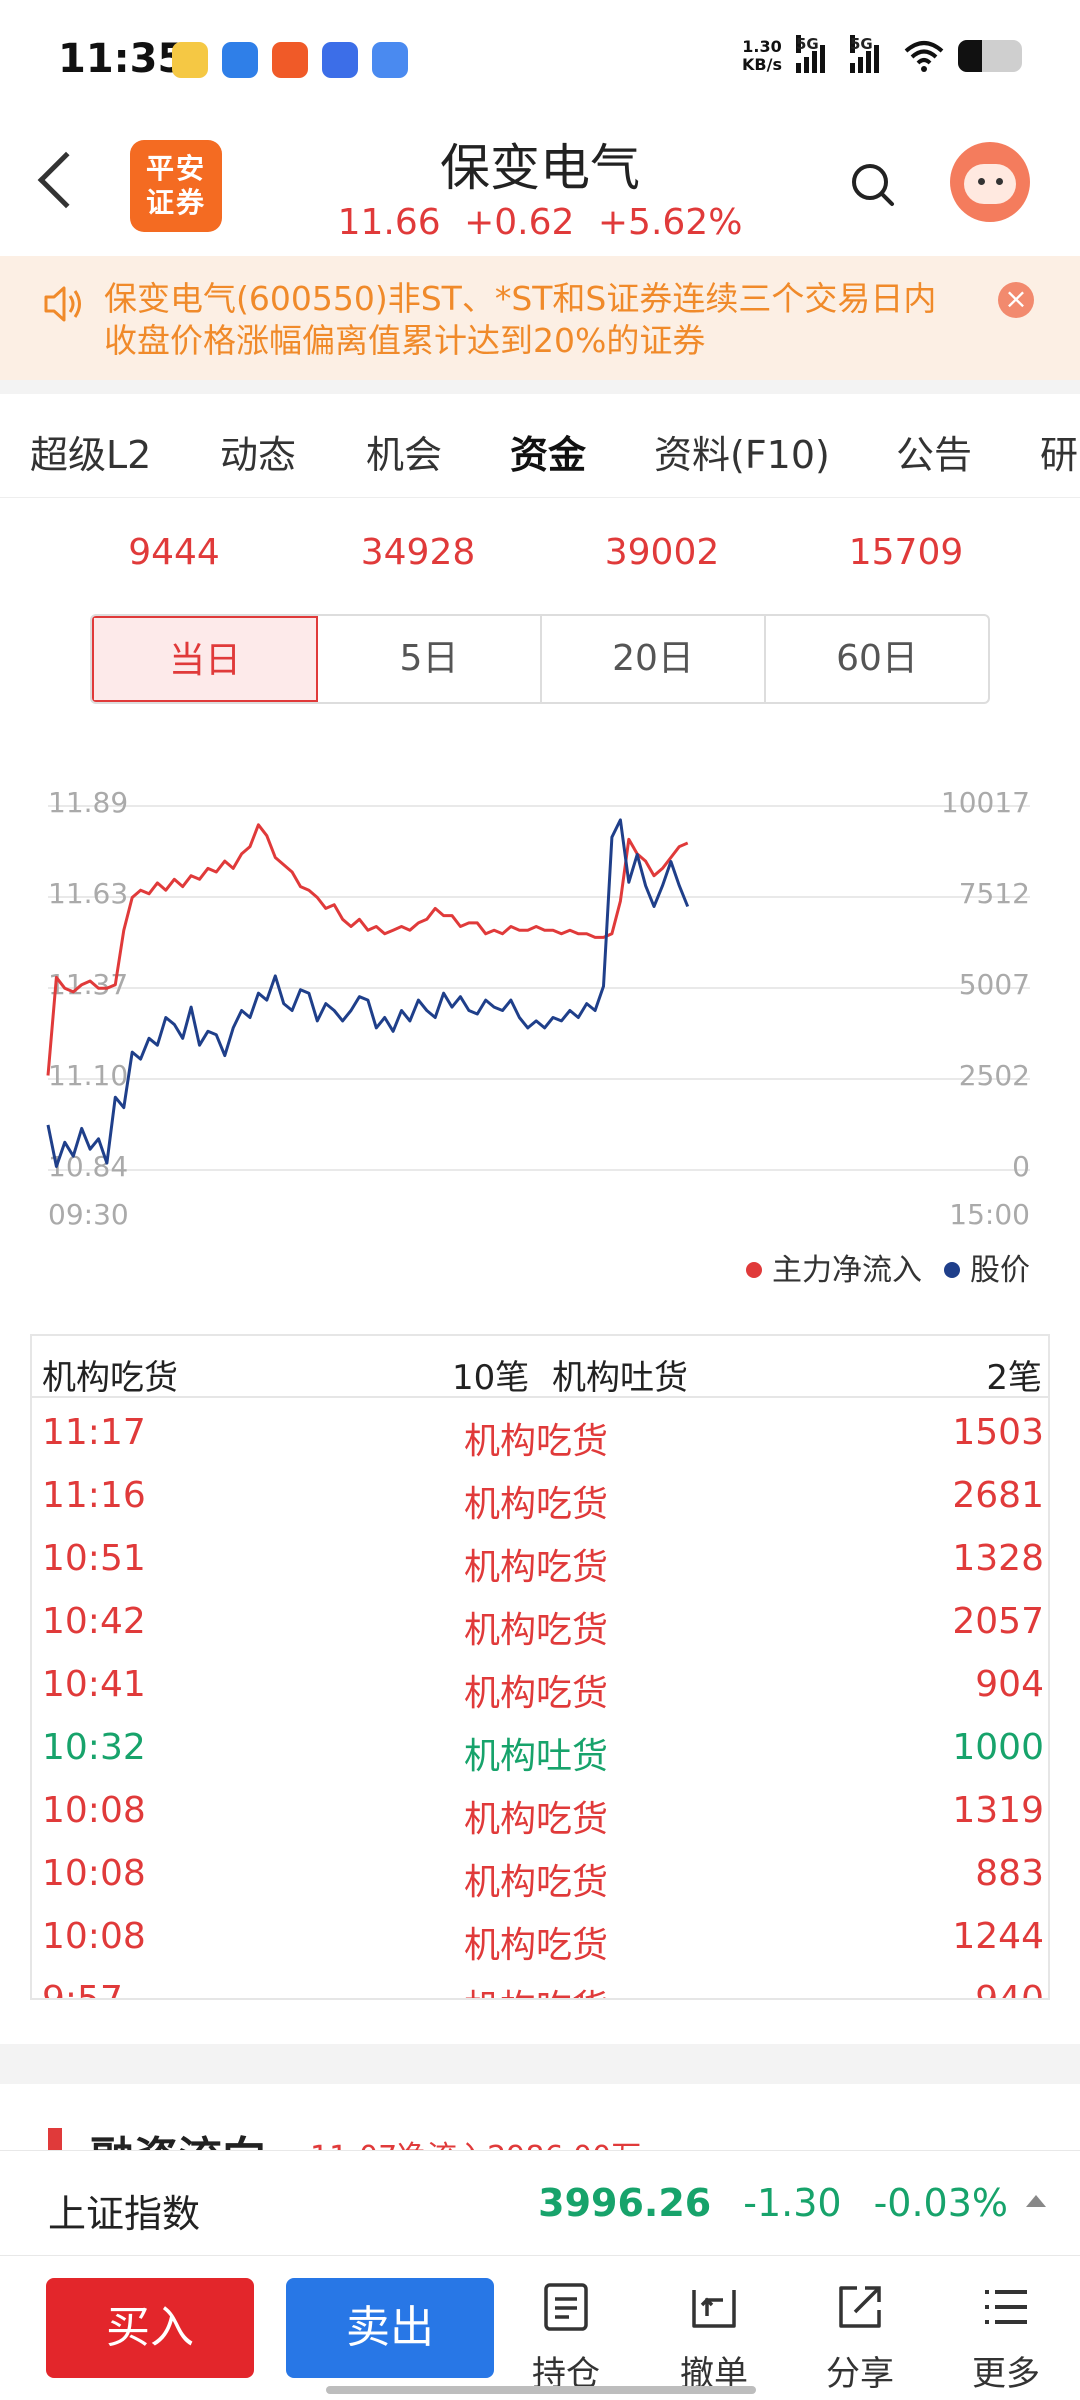 The width and height of the screenshot is (1080, 2400). I want to click on more-button: 更多, so click(1006, 2338).